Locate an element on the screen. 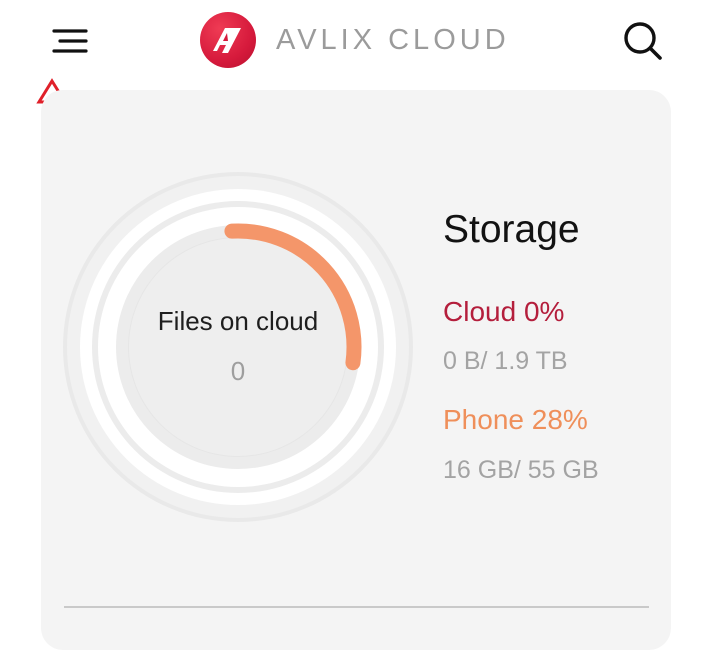 The image size is (713, 650). phone-usage: 16 GB/ 55 GB is located at coordinates (521, 470).